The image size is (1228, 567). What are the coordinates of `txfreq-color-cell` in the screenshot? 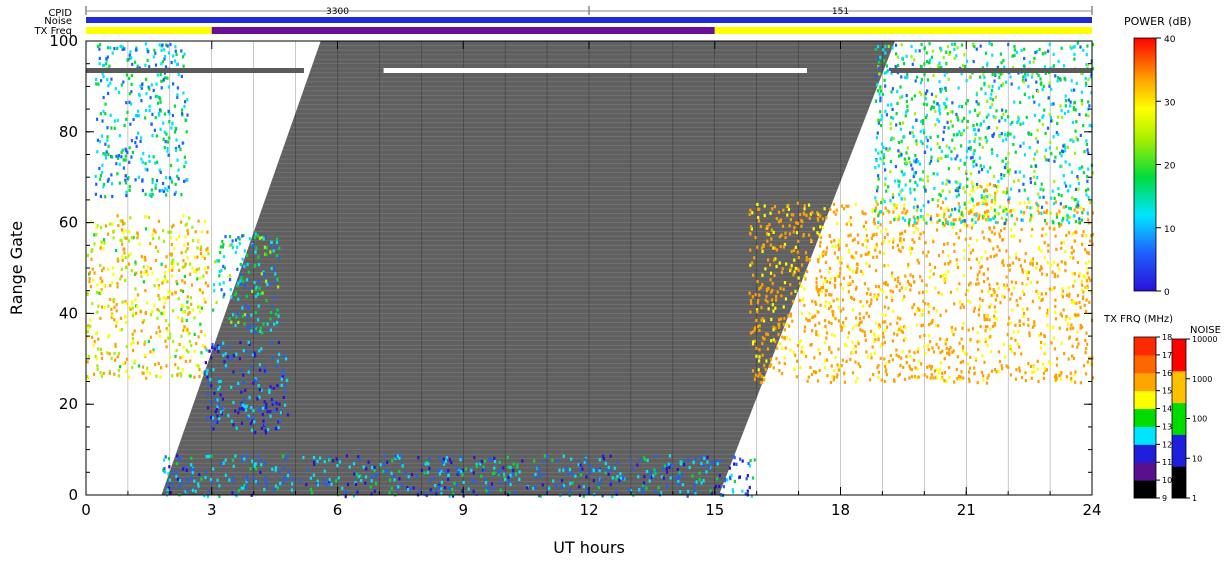 It's located at (1145, 346).